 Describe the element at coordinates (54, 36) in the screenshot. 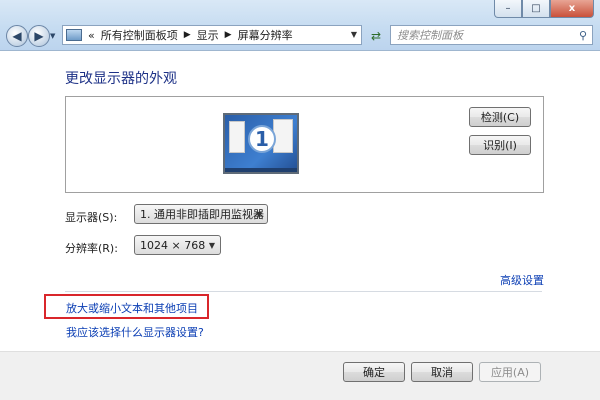

I see `recent-pages-dropdown: ▼` at that location.